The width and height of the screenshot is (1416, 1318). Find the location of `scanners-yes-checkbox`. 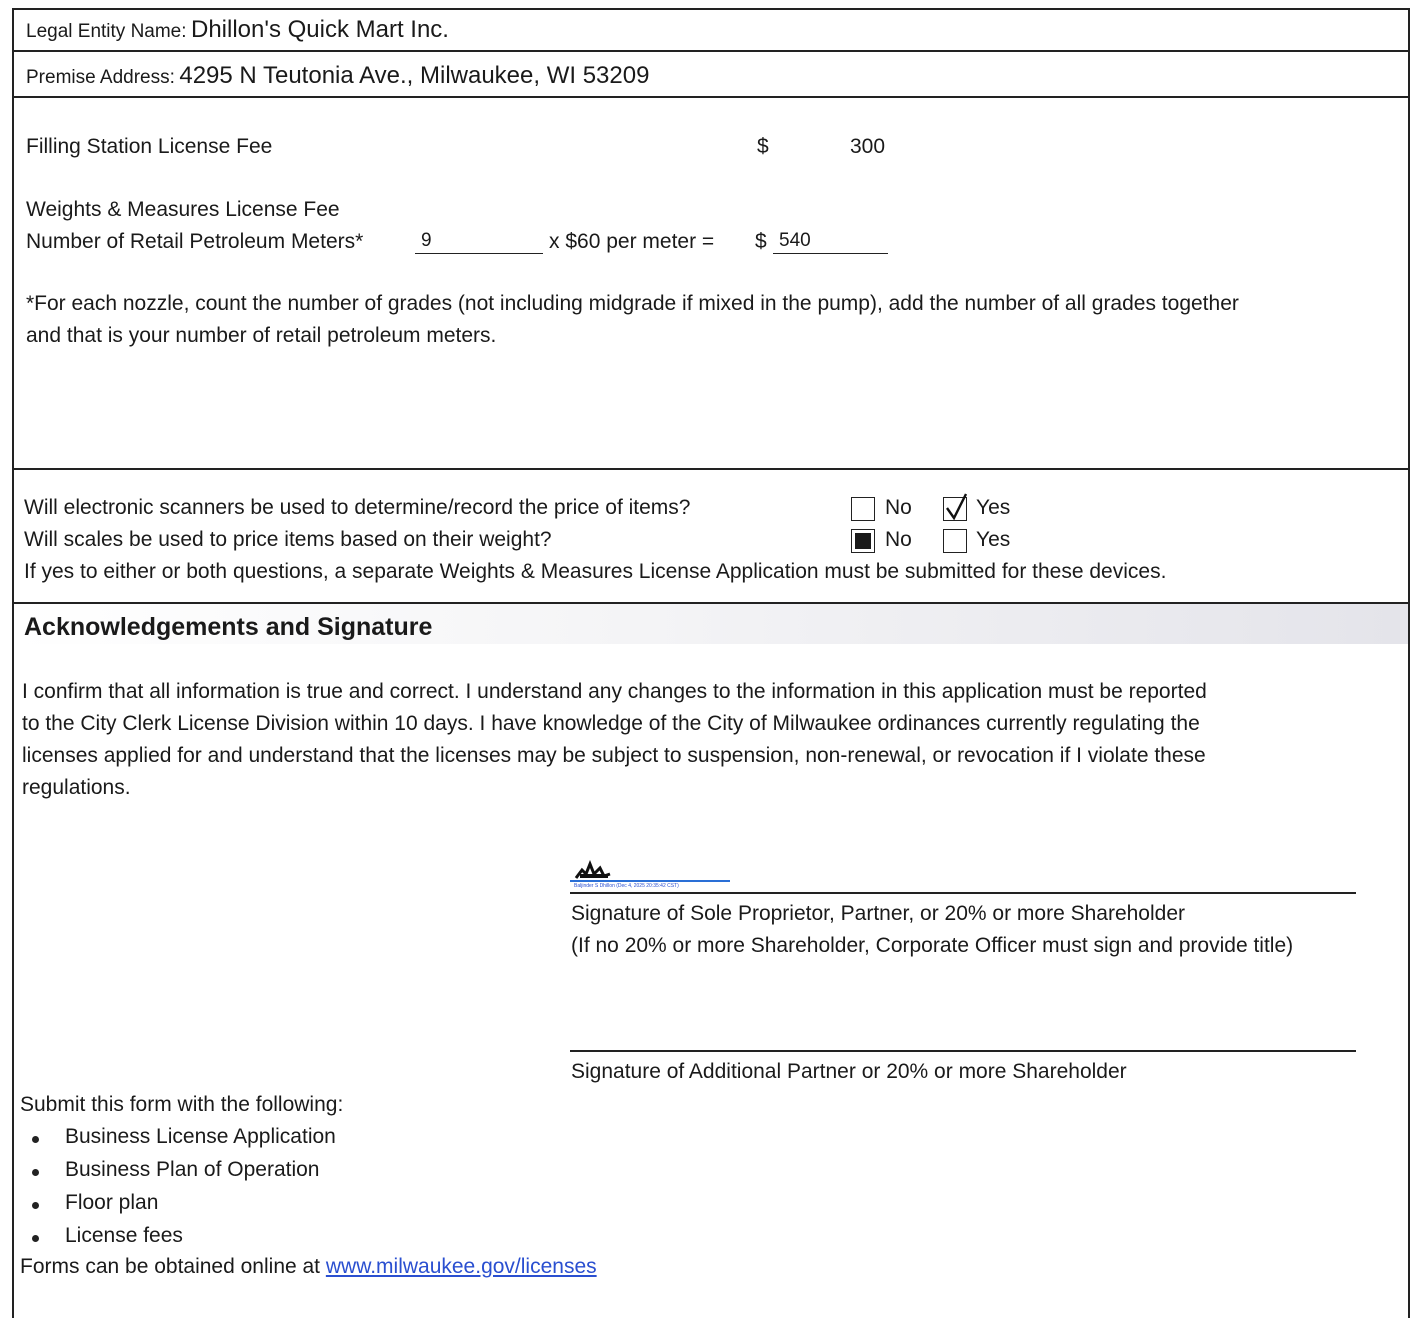

scanners-yes-checkbox is located at coordinates (955, 507).